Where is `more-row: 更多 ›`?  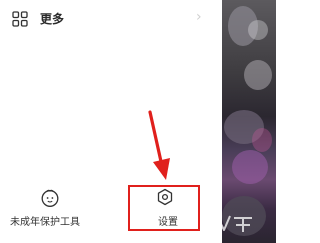
more-row: 更多 › is located at coordinates (111, 21).